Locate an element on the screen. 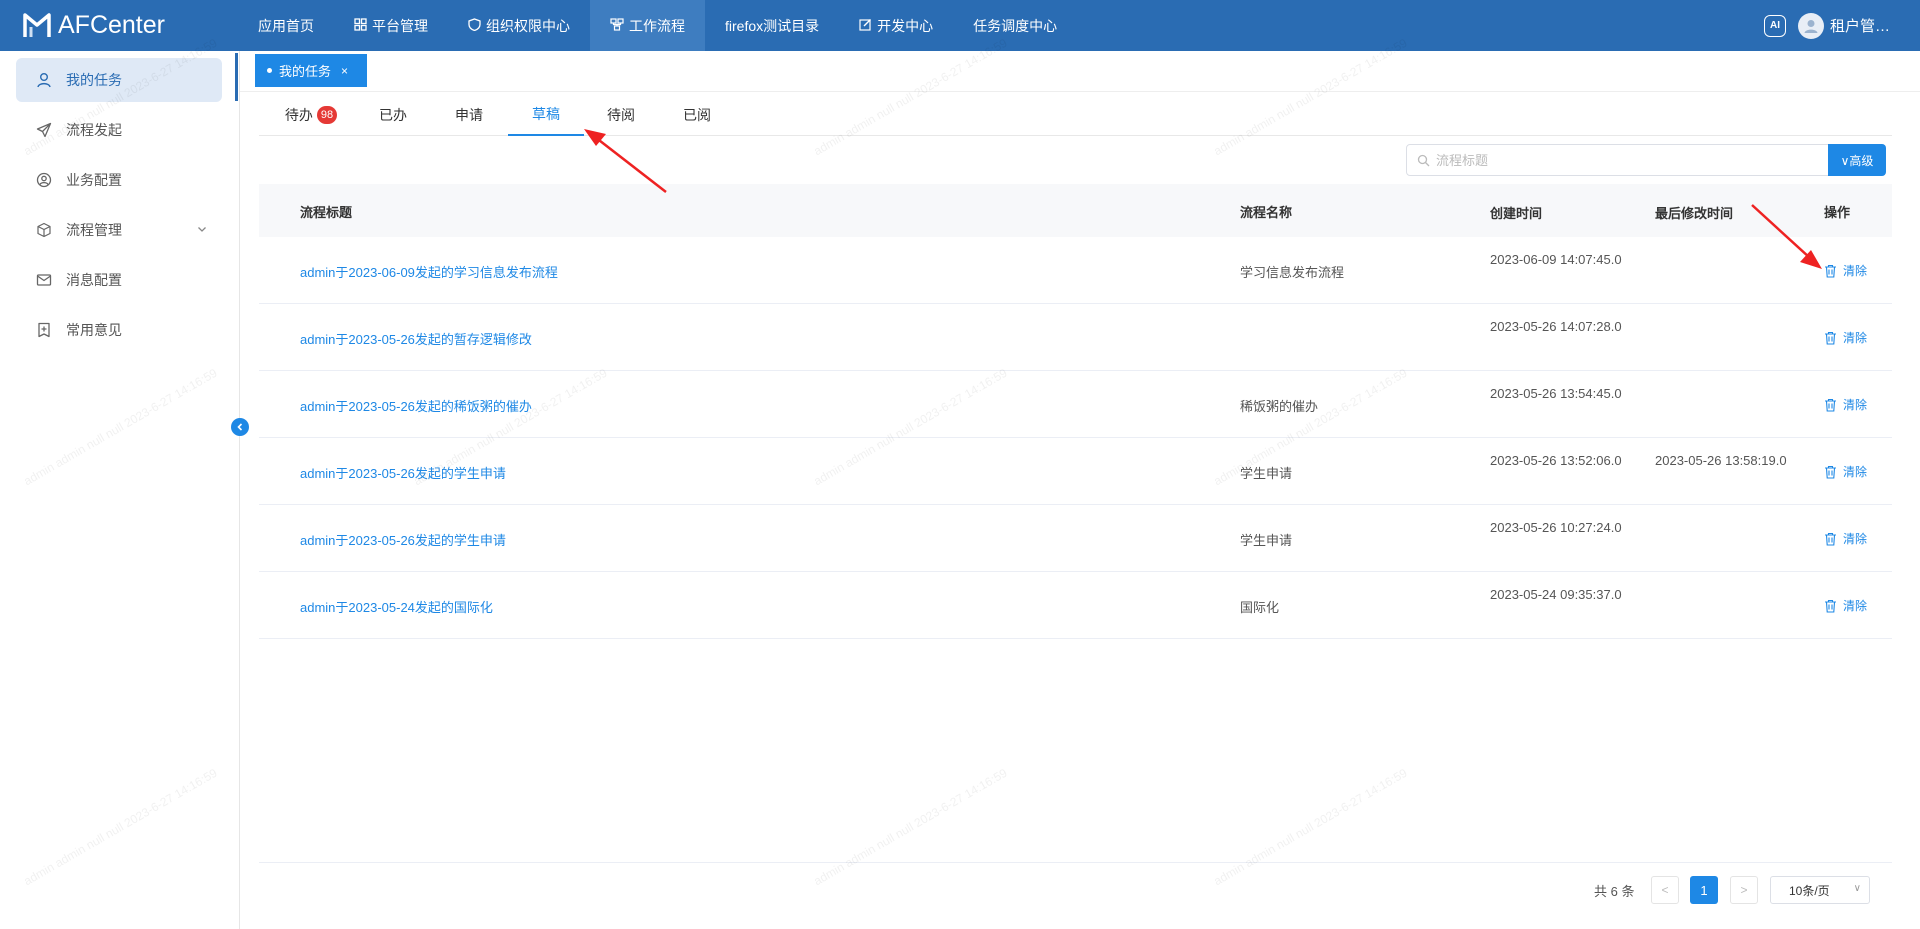 This screenshot has height=929, width=1920. next-page-button: > is located at coordinates (1744, 890).